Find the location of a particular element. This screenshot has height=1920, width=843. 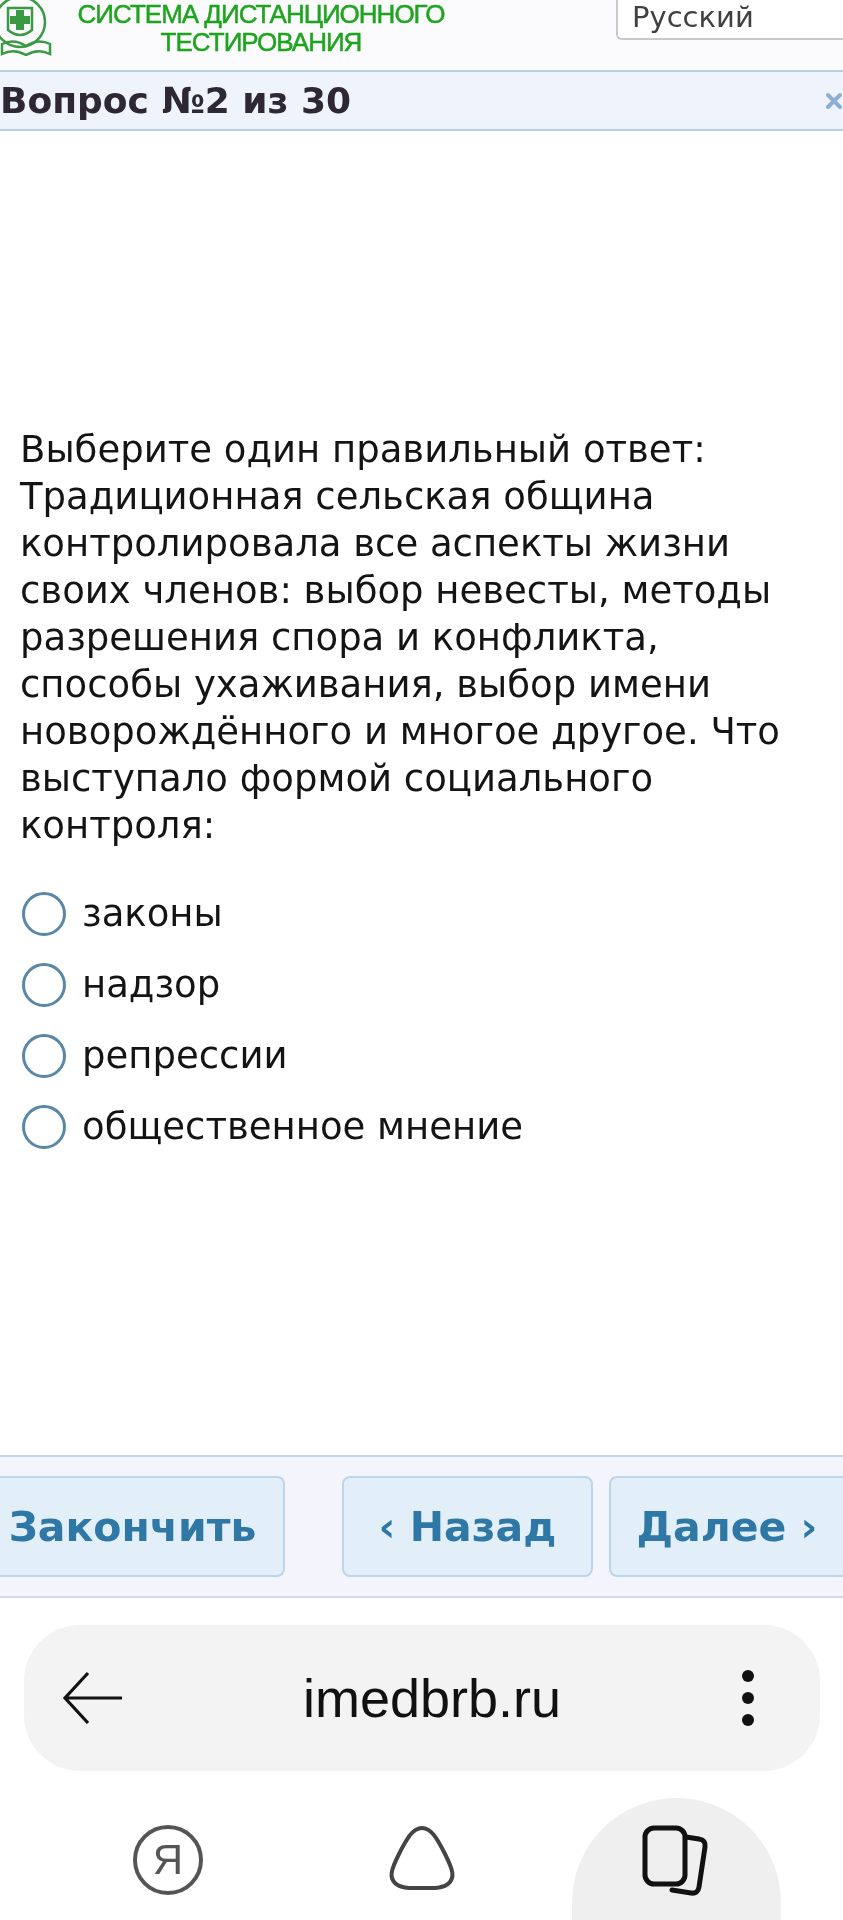

logo-icon is located at coordinates (26, 28).